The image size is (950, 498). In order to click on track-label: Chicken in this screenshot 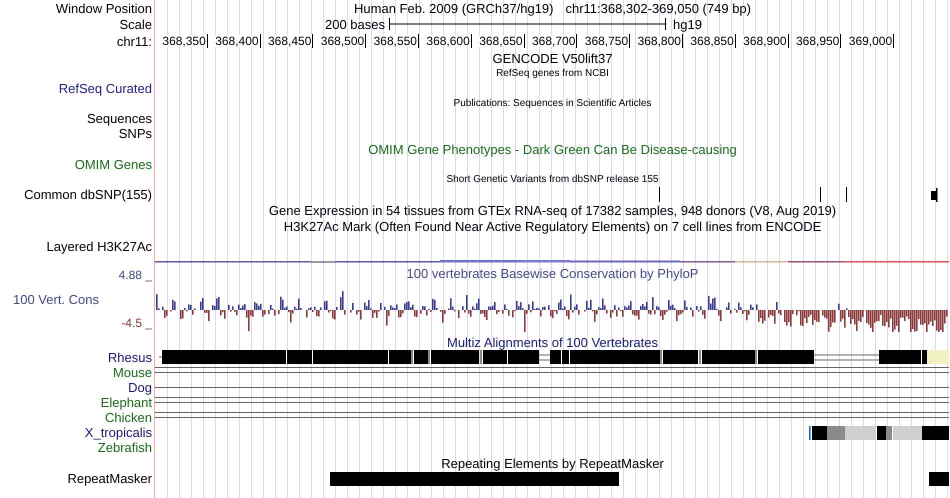, I will do `click(128, 417)`.